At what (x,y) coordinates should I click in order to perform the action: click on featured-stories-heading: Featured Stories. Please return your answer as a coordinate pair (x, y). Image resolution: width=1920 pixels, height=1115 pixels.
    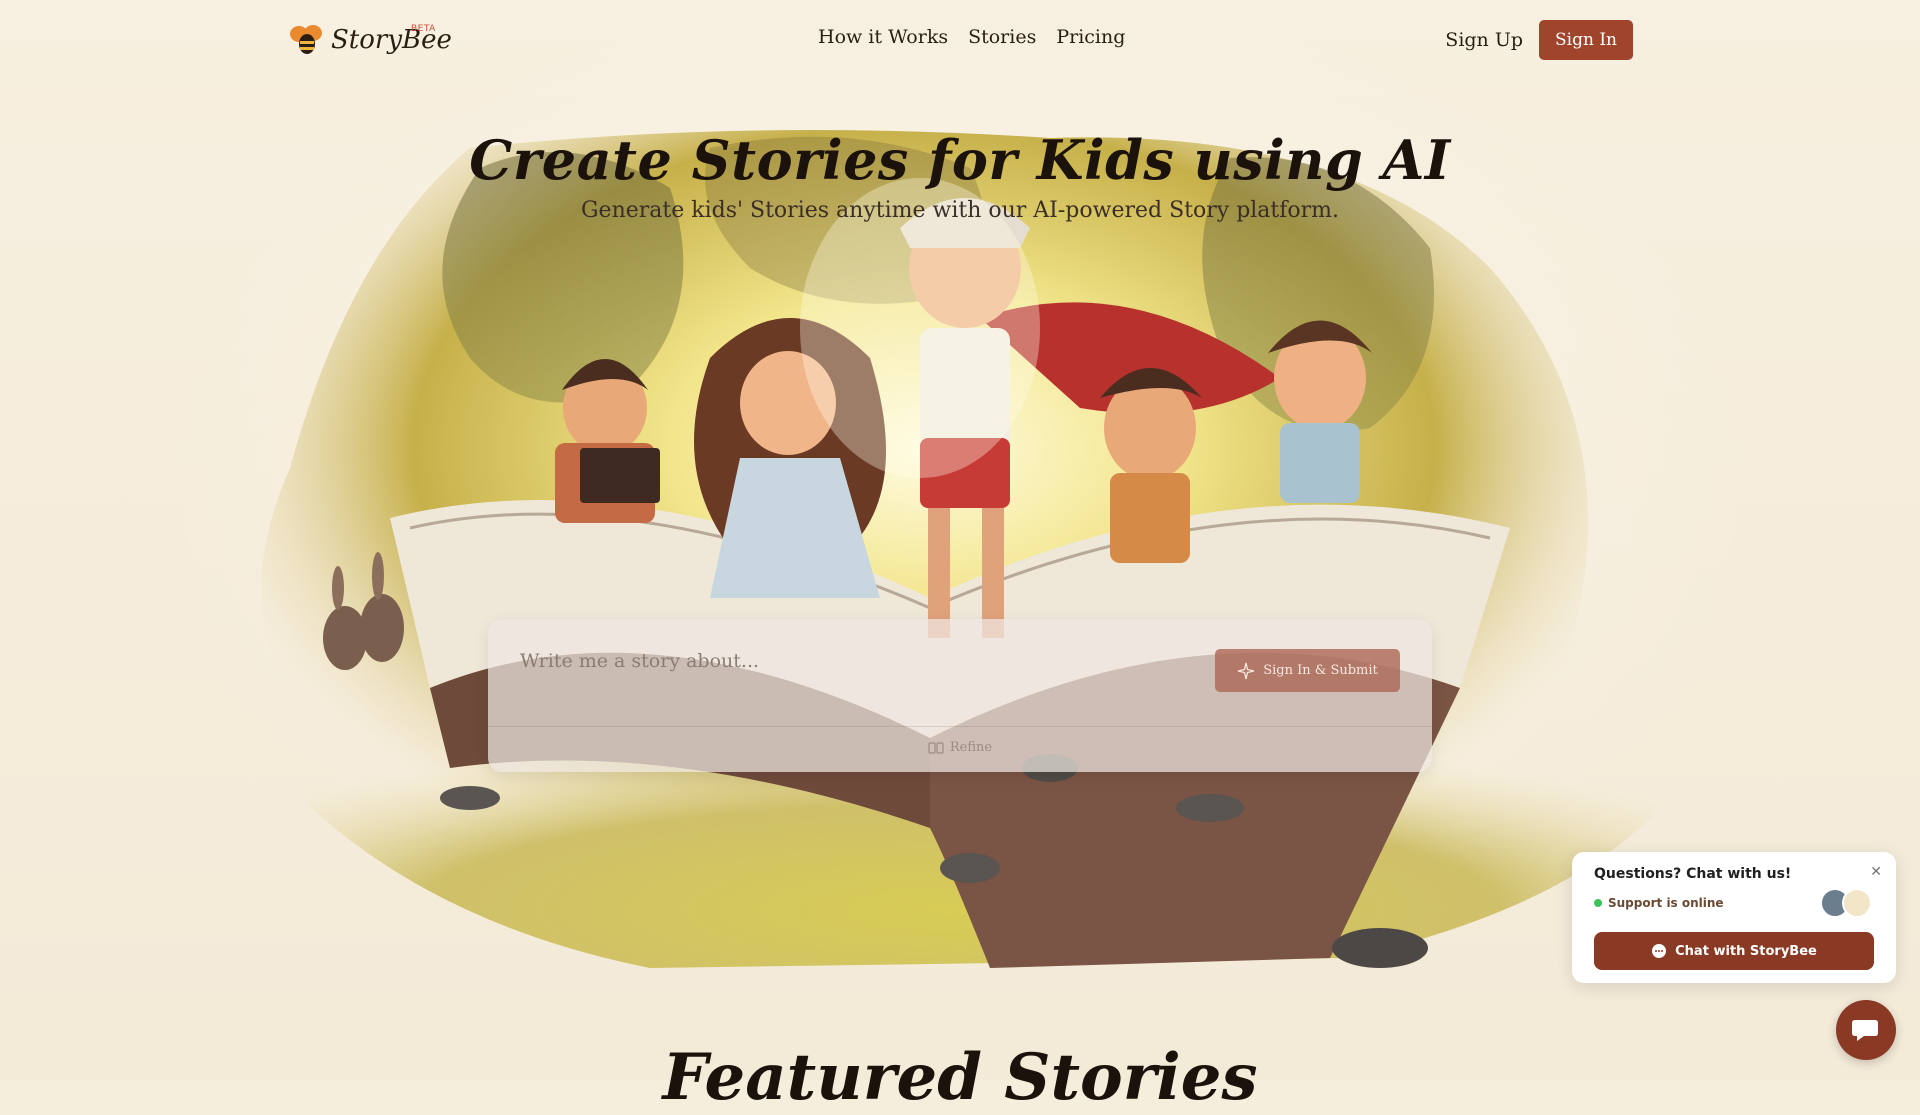
    Looking at the image, I should click on (960, 1077).